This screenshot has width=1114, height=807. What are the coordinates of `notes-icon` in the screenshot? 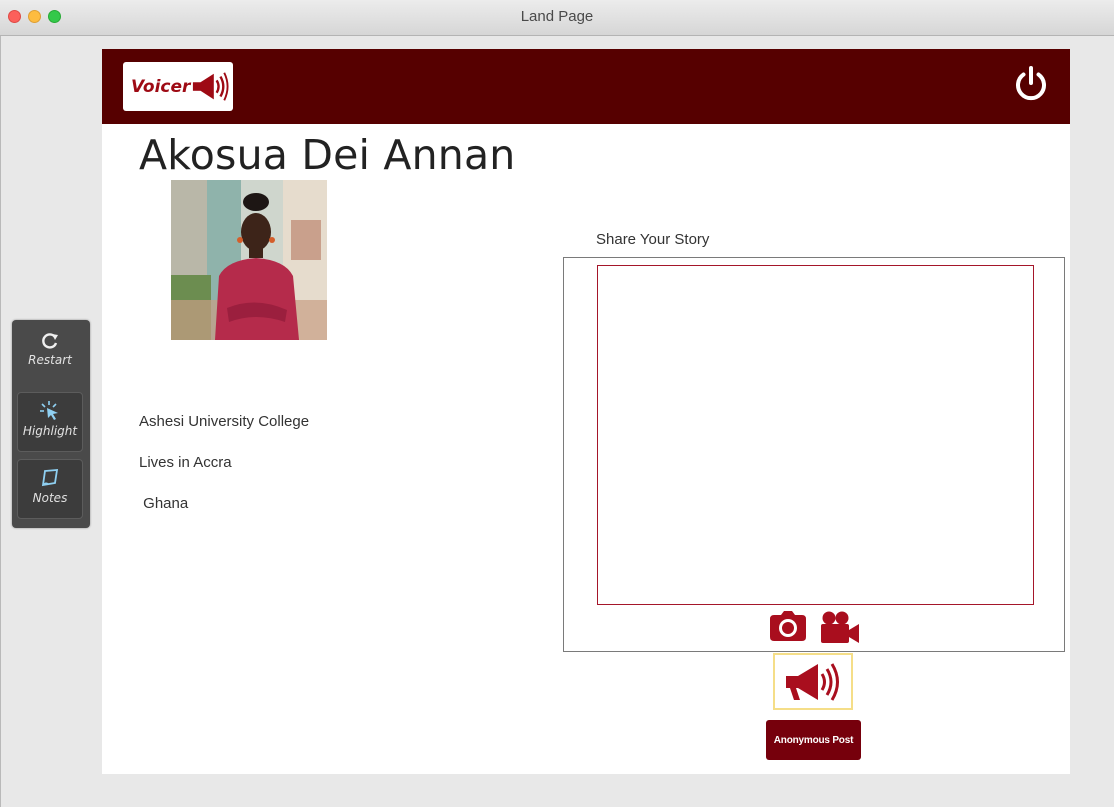 It's located at (50, 478).